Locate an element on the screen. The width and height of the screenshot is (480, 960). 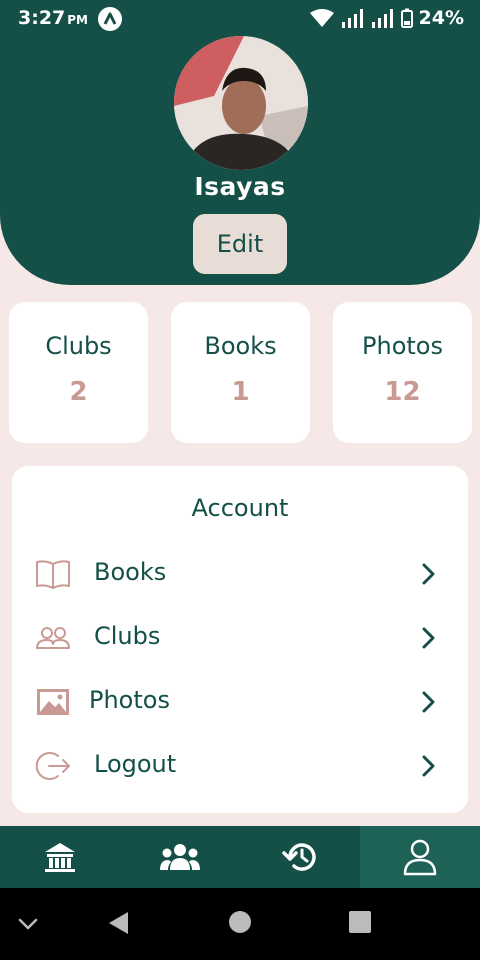
menu-item-books: Books is located at coordinates (240, 574).